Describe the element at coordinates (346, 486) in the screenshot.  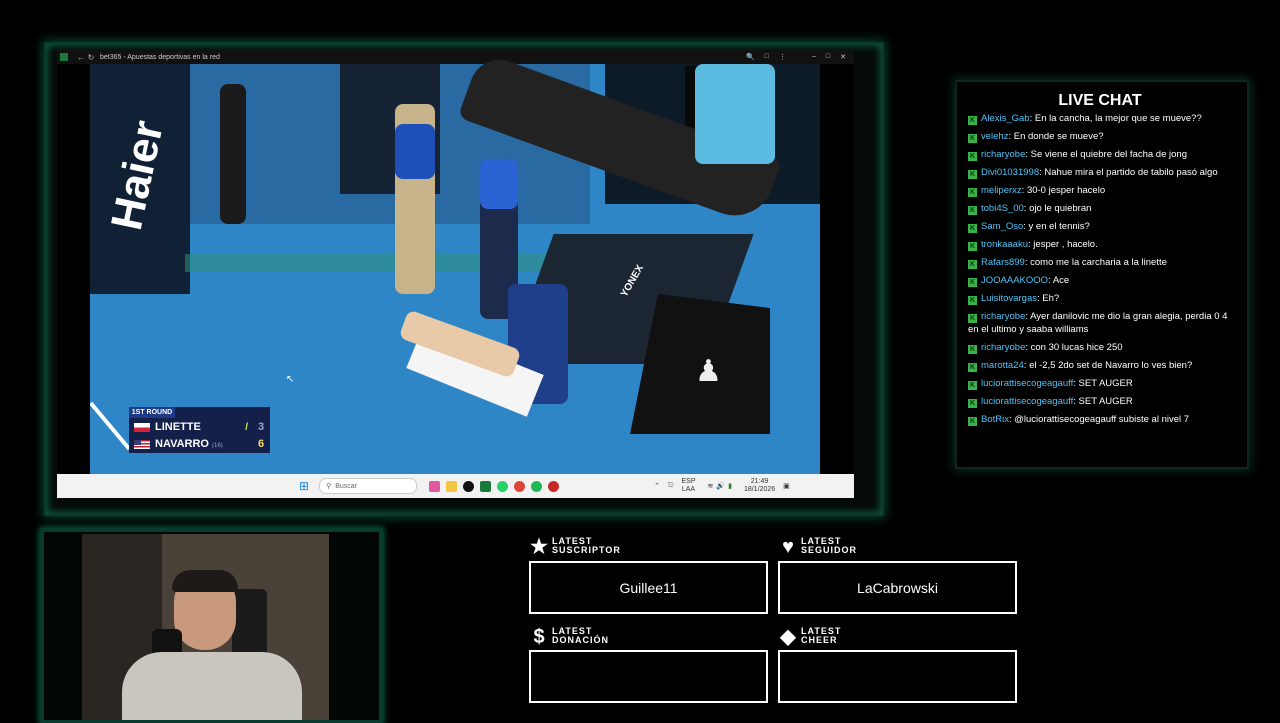
I see `search-placeholder: Buscar` at that location.